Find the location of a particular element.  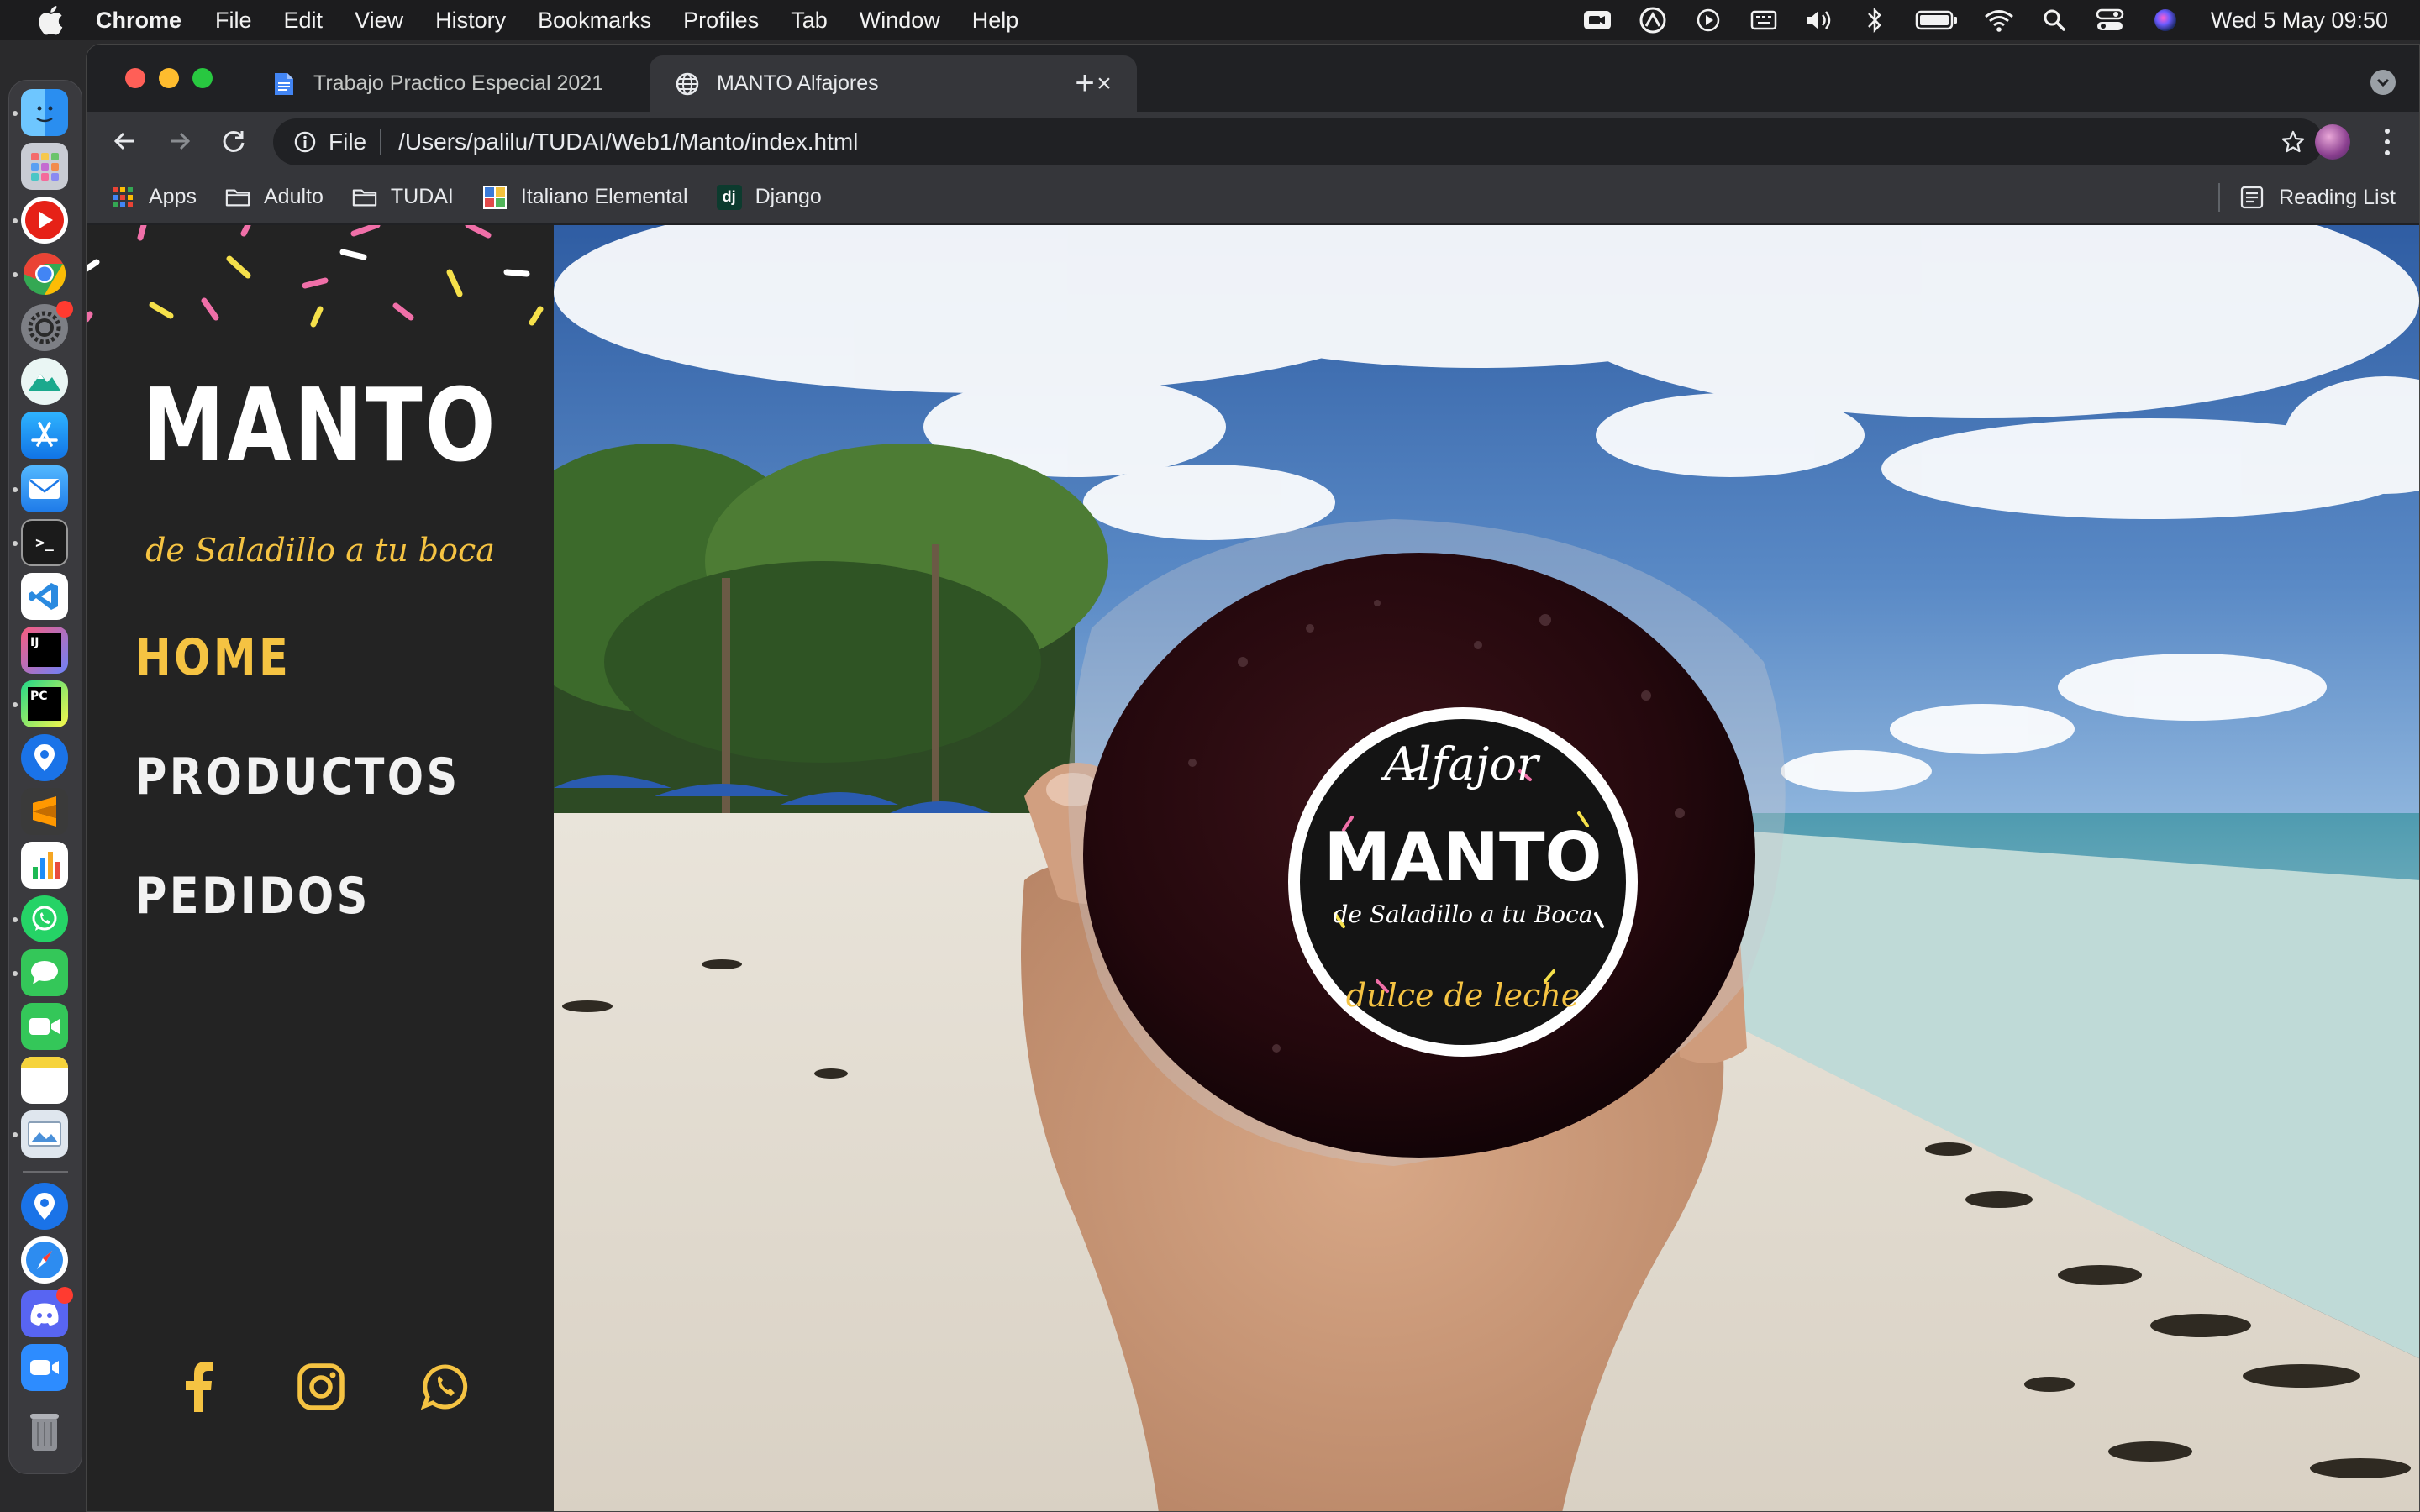

menu-file: File is located at coordinates (233, 21).